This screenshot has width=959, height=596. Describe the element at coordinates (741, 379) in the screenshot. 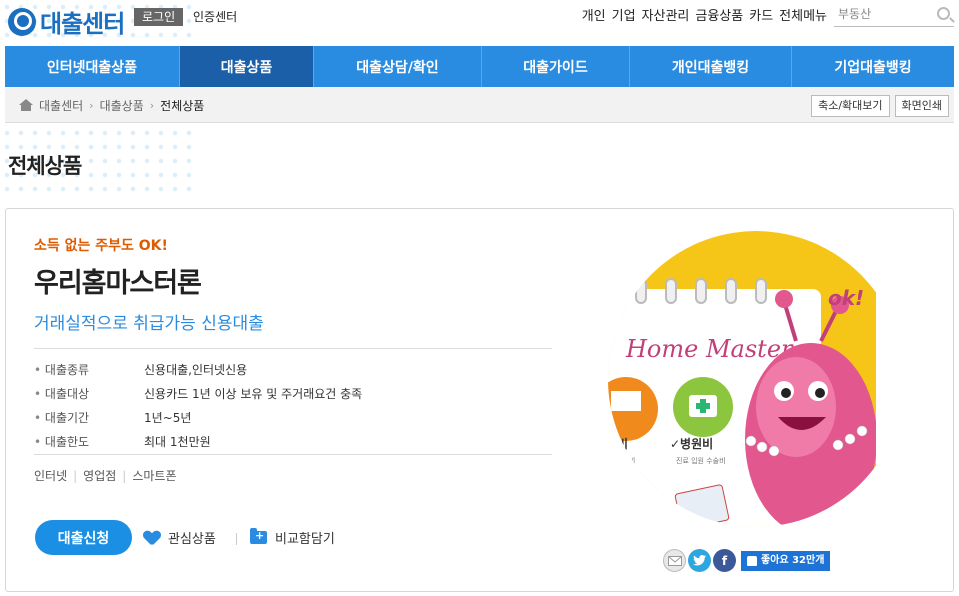

I see `product-illustration: Home Master 육비 레슨비 ✓병원비 진료 입원 수술비 ok!` at that location.